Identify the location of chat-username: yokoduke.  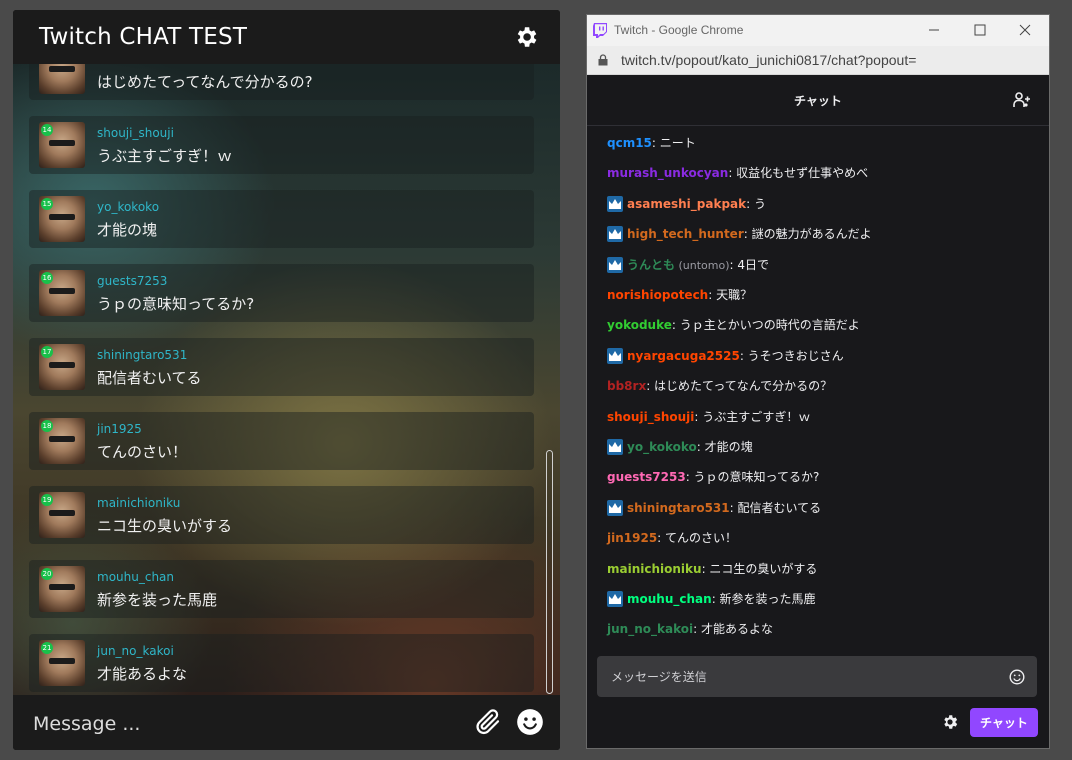
(639, 325).